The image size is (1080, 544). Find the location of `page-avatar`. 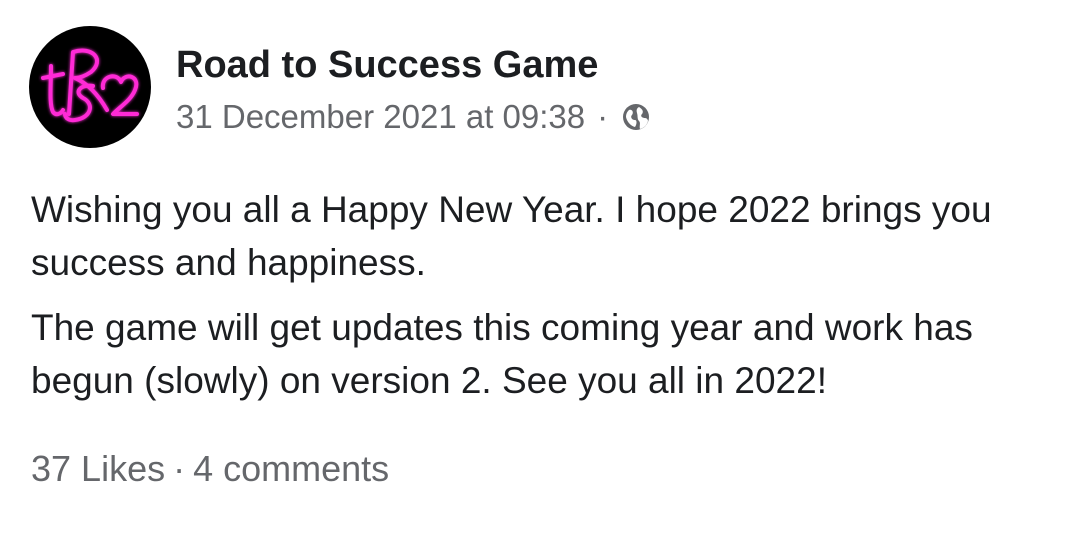

page-avatar is located at coordinates (90, 87).